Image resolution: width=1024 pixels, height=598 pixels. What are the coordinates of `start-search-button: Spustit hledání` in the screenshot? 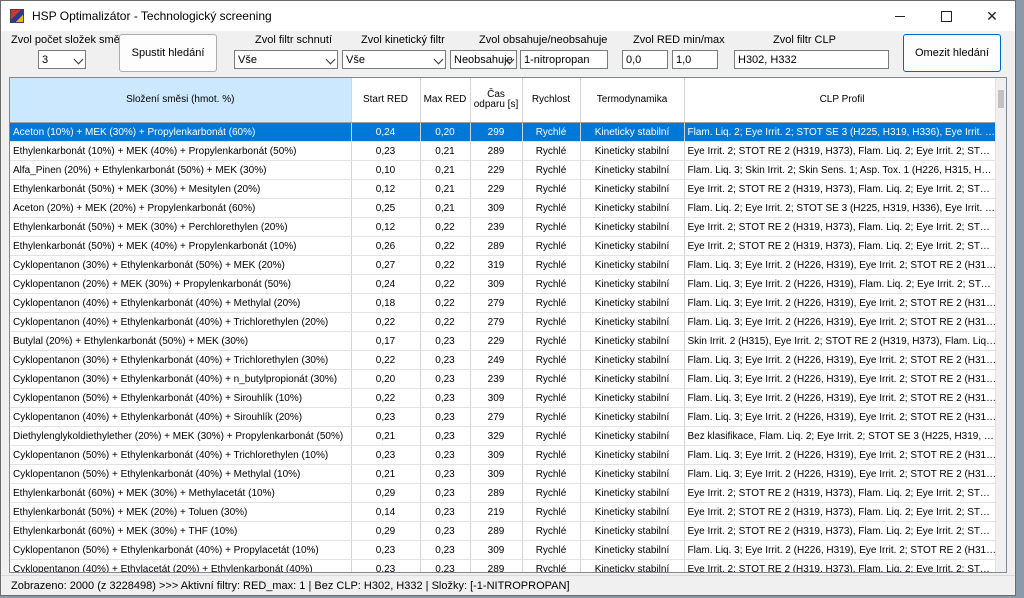 It's located at (168, 53).